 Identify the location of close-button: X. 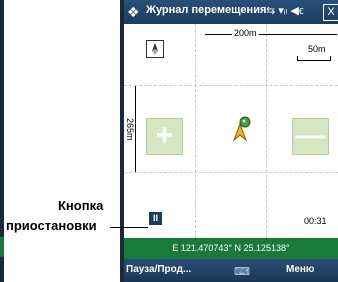
(330, 12).